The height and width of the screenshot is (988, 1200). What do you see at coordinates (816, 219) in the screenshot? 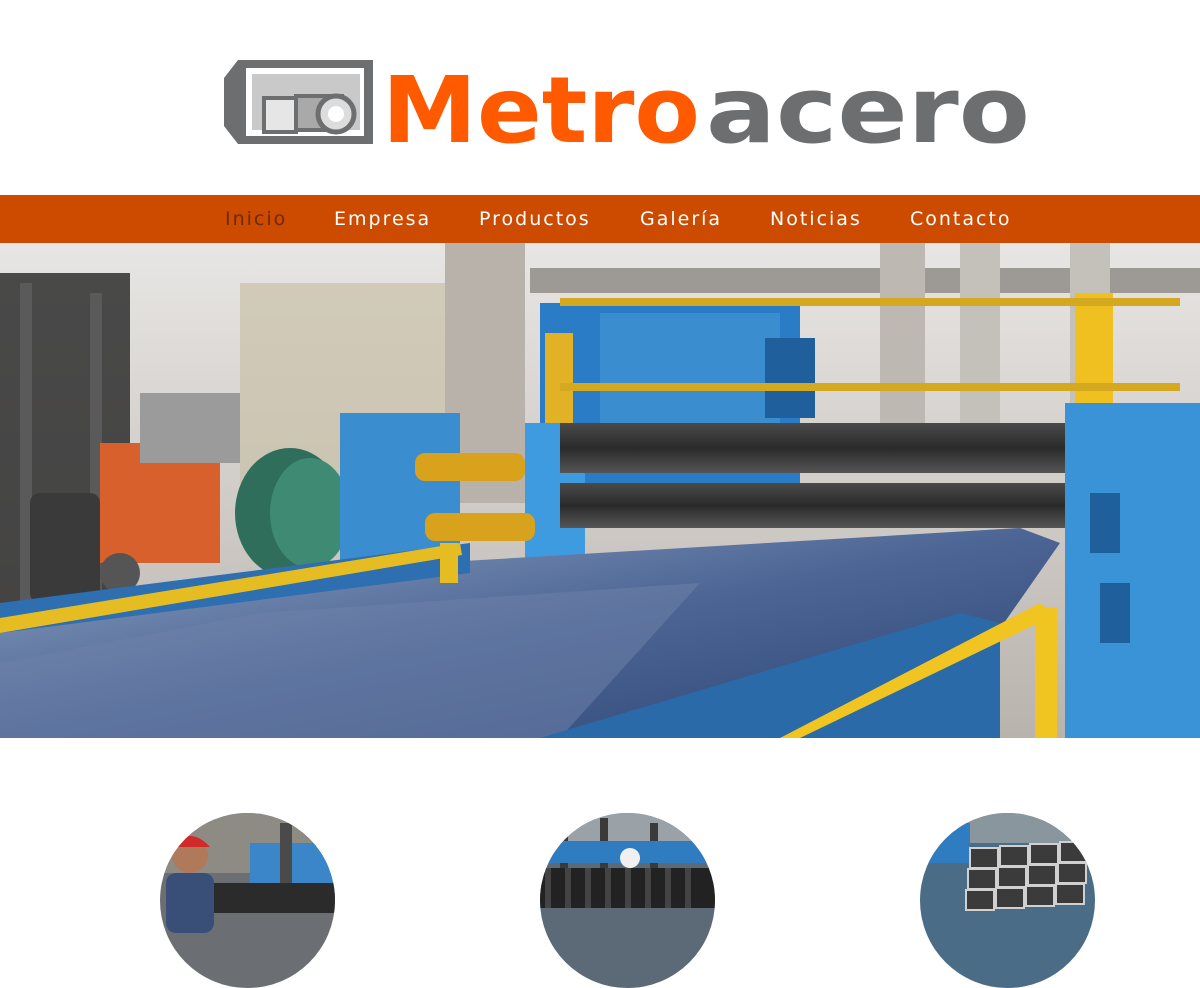
I see `nav-item-noticias: Noticias` at bounding box center [816, 219].